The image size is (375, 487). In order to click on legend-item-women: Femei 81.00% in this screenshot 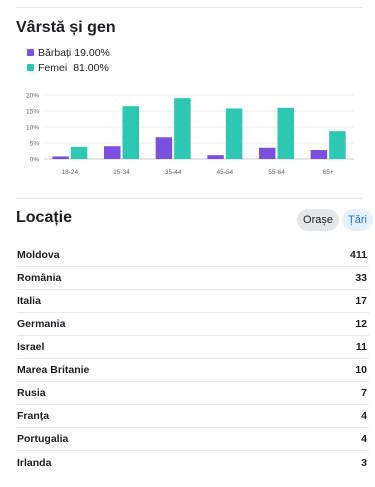, I will do `click(68, 67)`.